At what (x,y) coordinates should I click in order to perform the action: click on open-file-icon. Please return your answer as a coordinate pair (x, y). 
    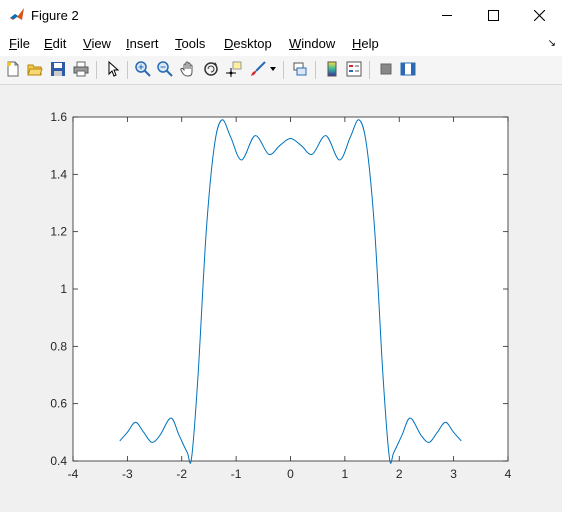
    Looking at the image, I should click on (35, 70).